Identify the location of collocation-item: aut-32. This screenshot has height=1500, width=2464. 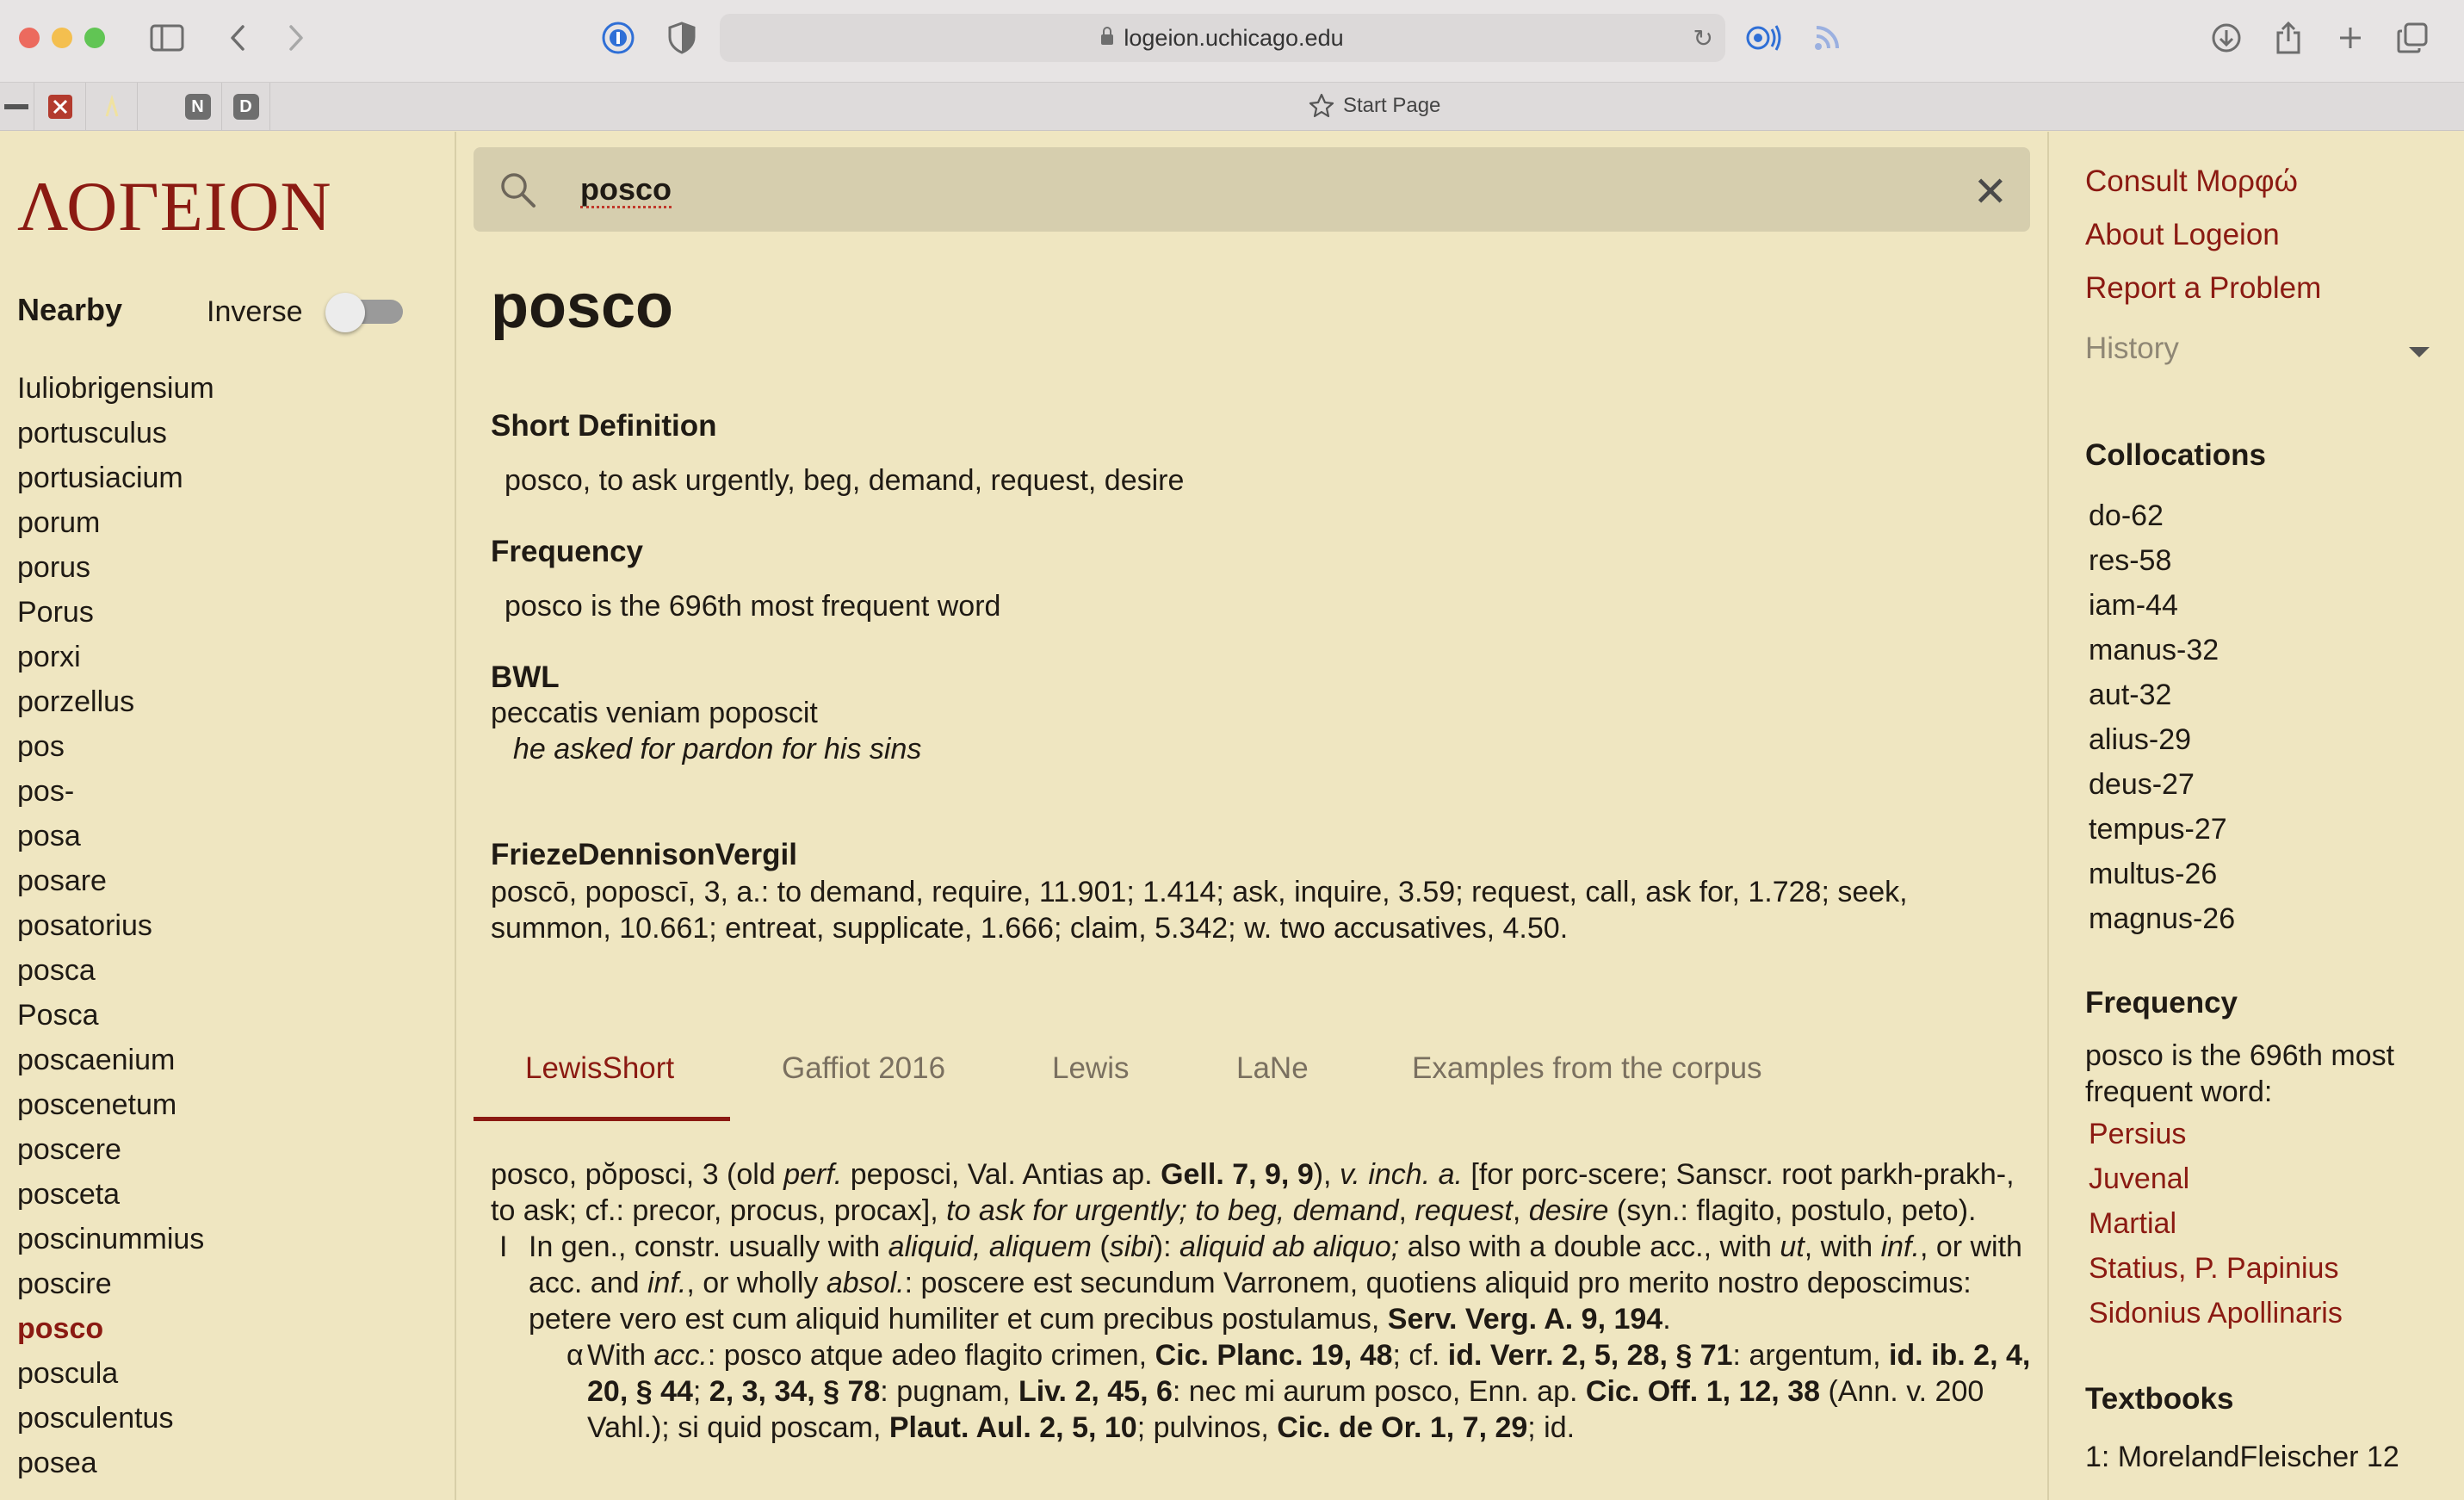
(2162, 695).